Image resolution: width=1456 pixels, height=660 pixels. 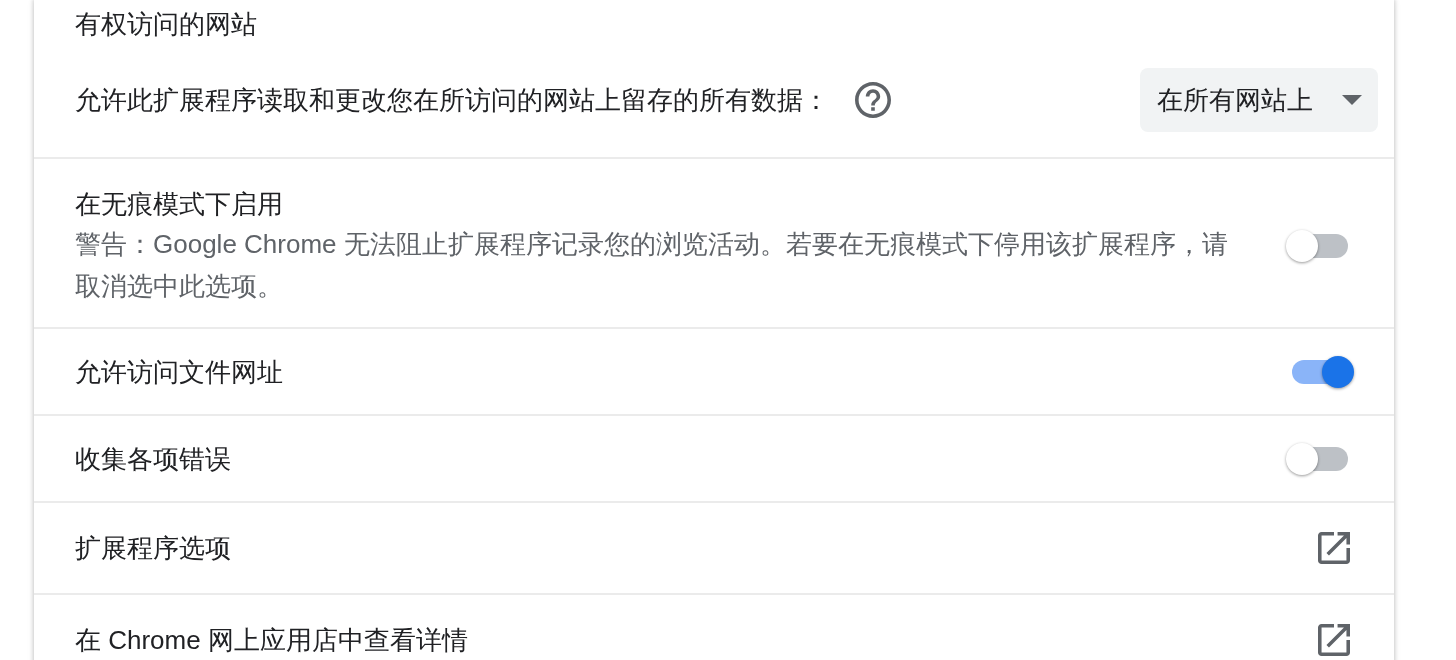 I want to click on setting-label: 扩展程序选项, so click(x=153, y=548).